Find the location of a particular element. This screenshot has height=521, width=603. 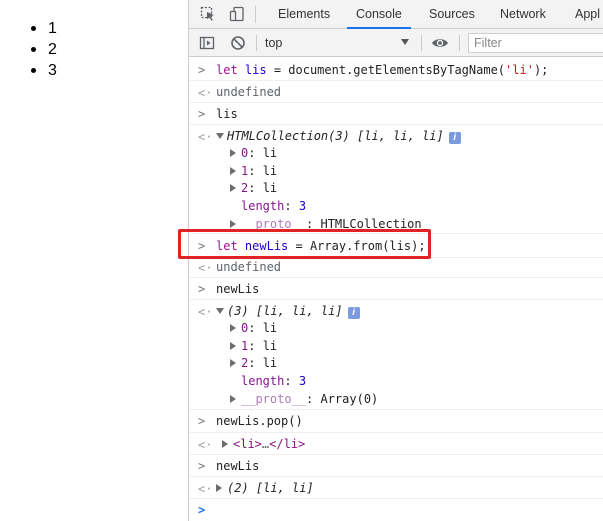

context-selector: top is located at coordinates (340, 43).